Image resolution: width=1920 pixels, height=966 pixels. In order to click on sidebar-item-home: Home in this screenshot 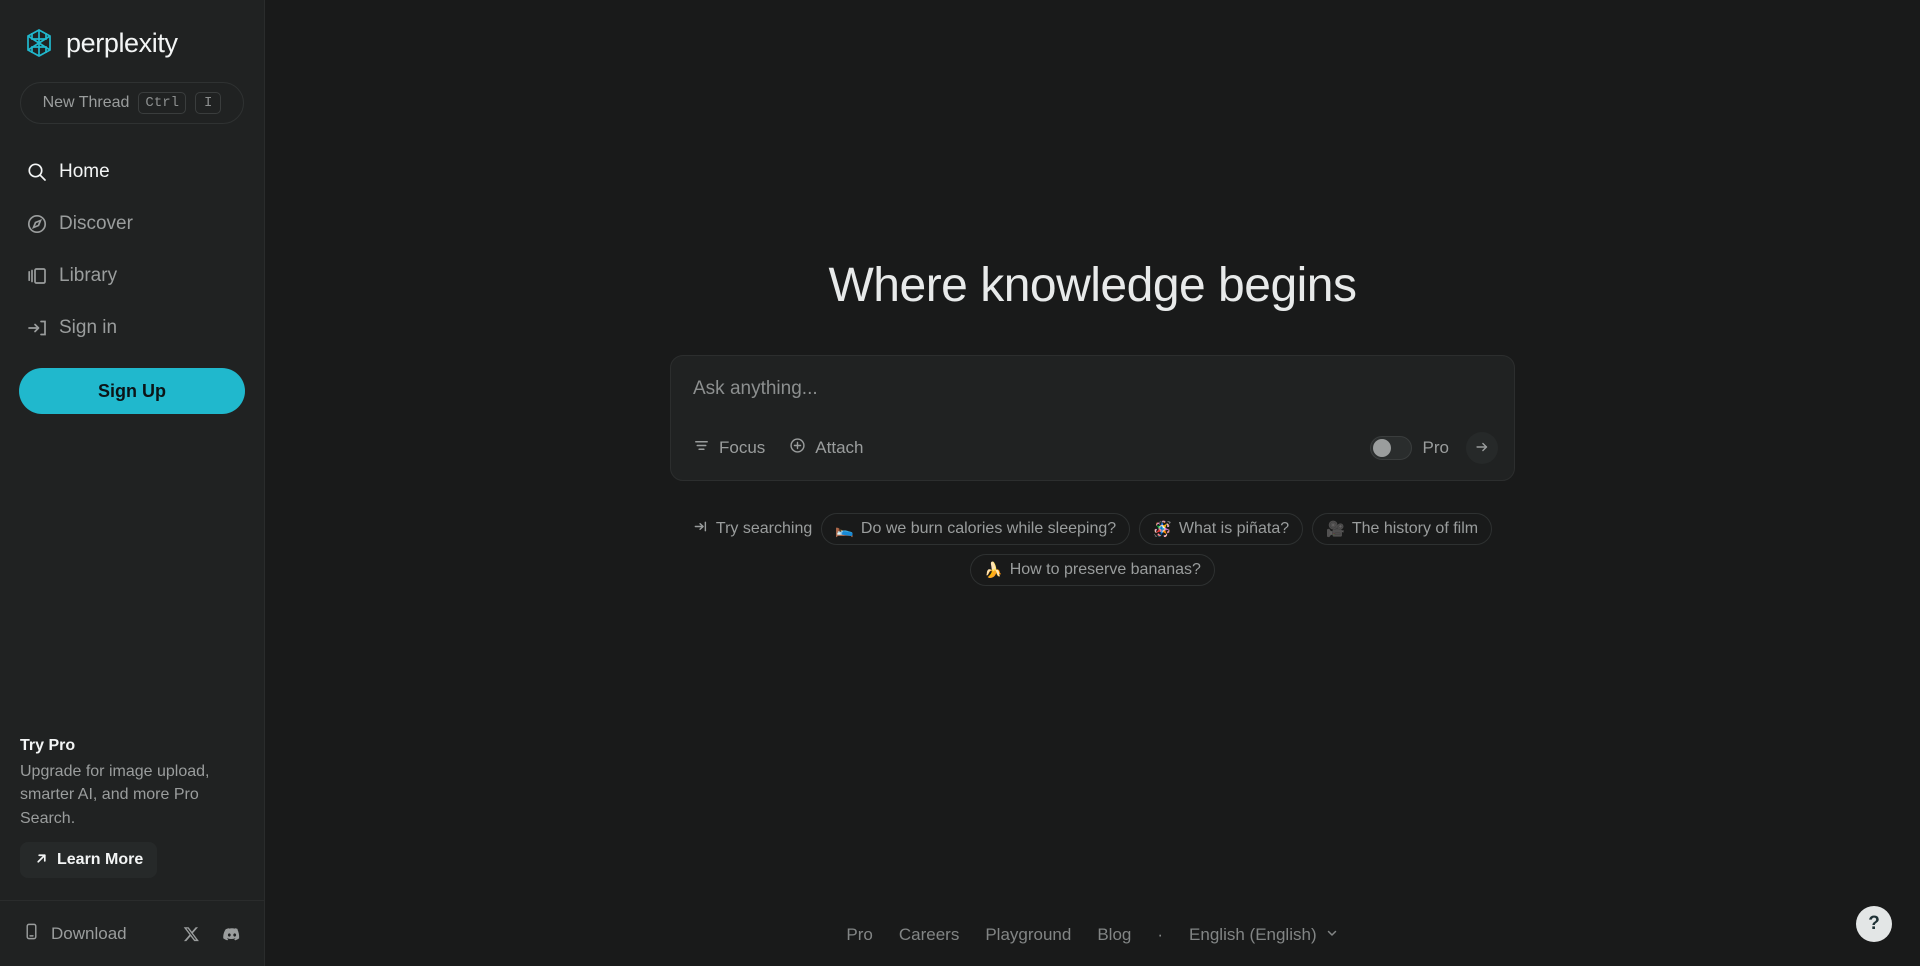, I will do `click(132, 172)`.